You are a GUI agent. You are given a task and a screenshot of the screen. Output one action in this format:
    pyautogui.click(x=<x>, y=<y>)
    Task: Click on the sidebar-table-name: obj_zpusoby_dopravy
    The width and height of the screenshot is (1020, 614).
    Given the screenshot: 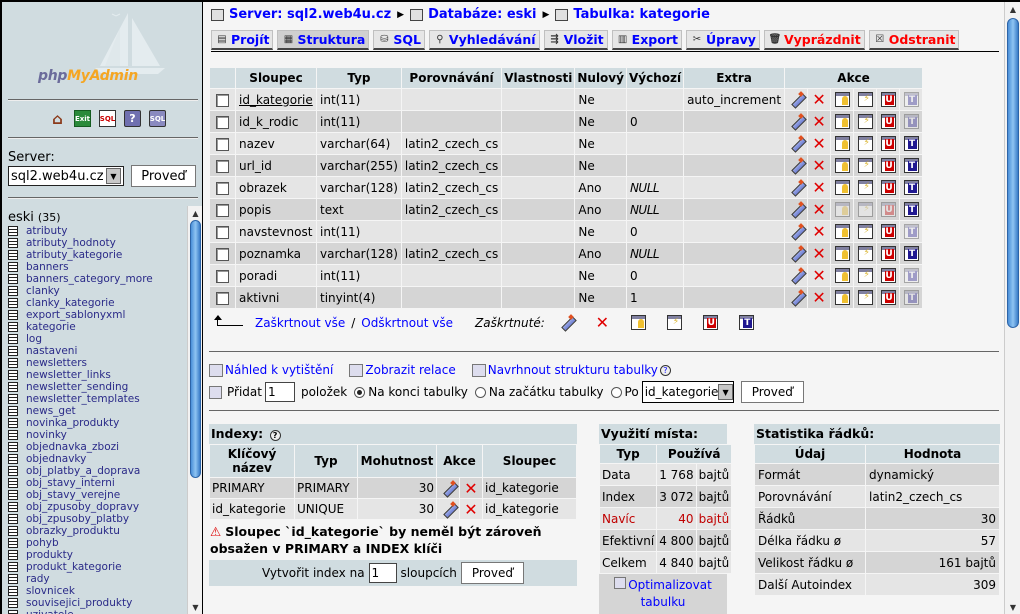 What is the action you would take?
    pyautogui.click(x=82, y=507)
    